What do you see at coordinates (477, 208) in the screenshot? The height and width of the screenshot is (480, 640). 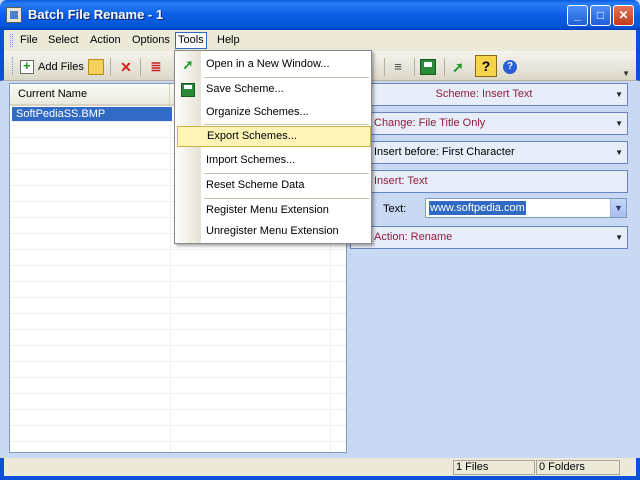 I see `text-input-value: www.softpedia.com` at bounding box center [477, 208].